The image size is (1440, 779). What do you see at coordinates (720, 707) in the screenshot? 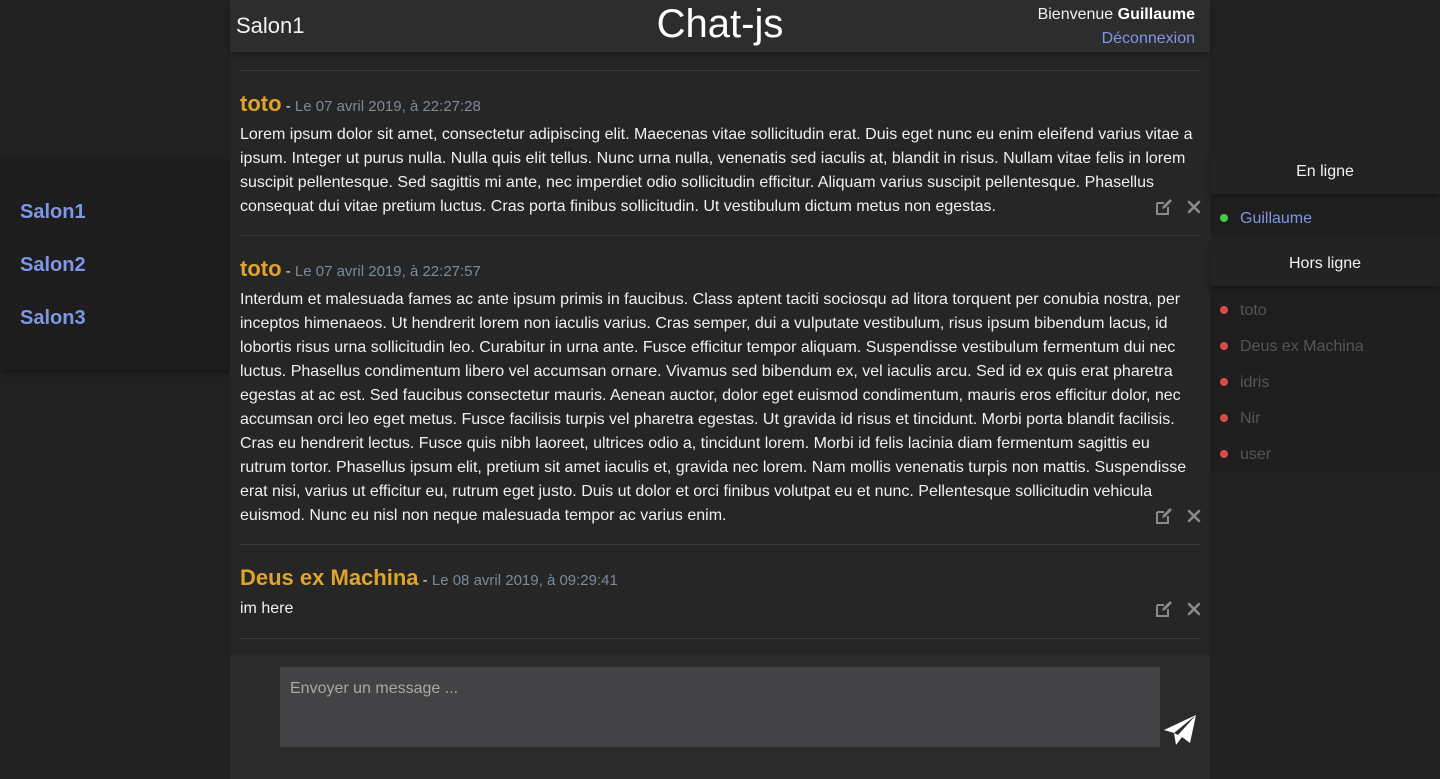
I see `message-input` at bounding box center [720, 707].